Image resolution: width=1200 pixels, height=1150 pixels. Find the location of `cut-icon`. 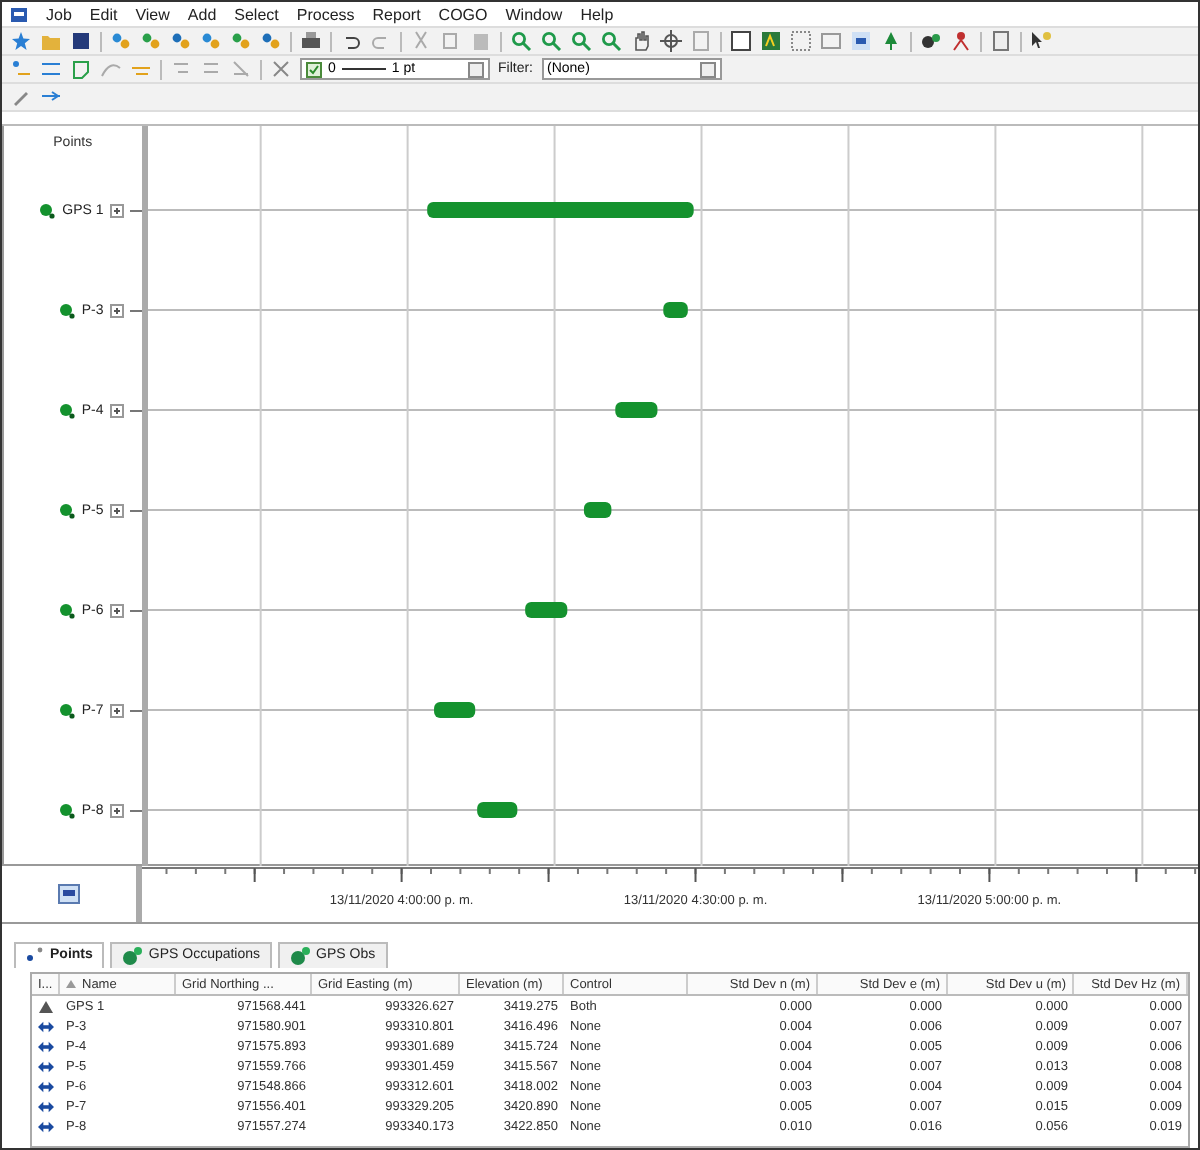

cut-icon is located at coordinates (421, 41).